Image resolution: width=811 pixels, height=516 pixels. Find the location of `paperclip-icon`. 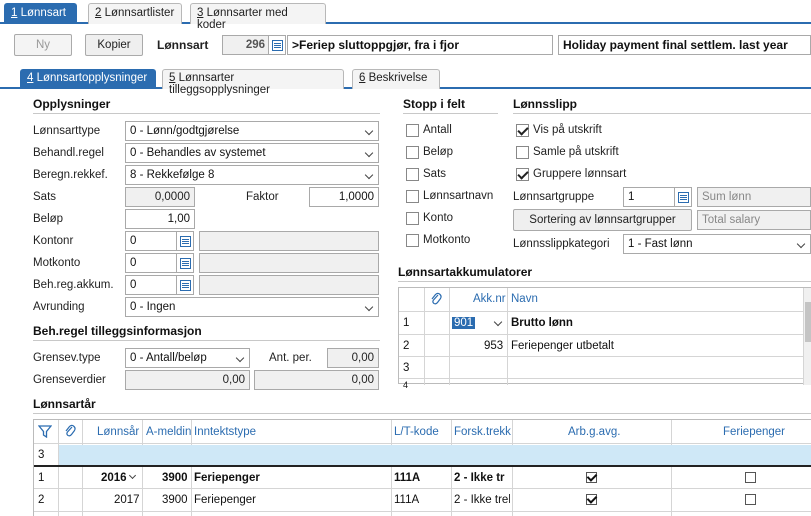

paperclip-icon is located at coordinates (70, 432).